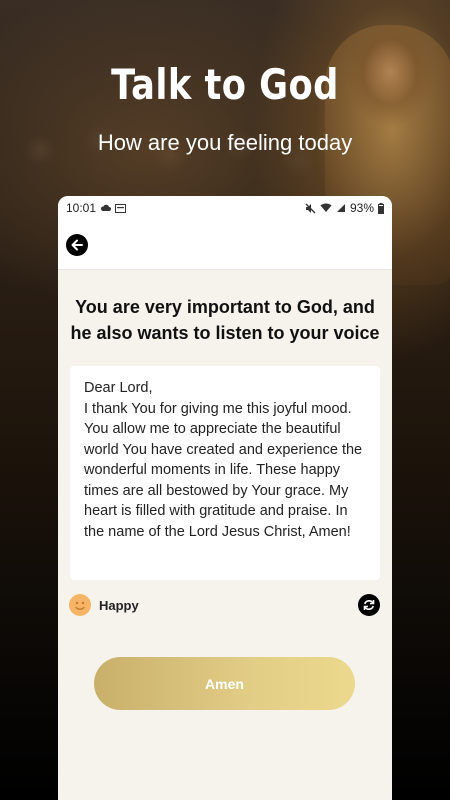 The image size is (450, 800). I want to click on signal-icon, so click(340, 208).